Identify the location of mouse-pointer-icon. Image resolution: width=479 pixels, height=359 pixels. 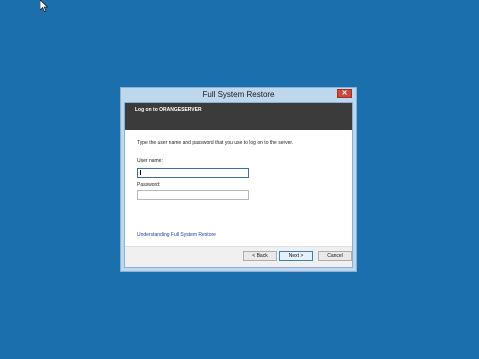
(44, 6).